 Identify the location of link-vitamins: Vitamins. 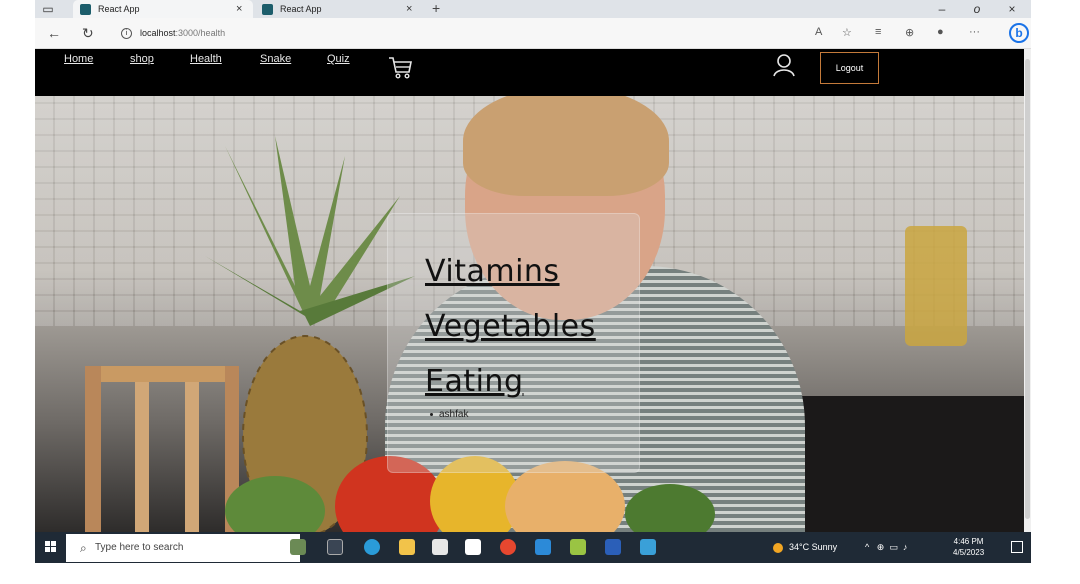
(492, 271).